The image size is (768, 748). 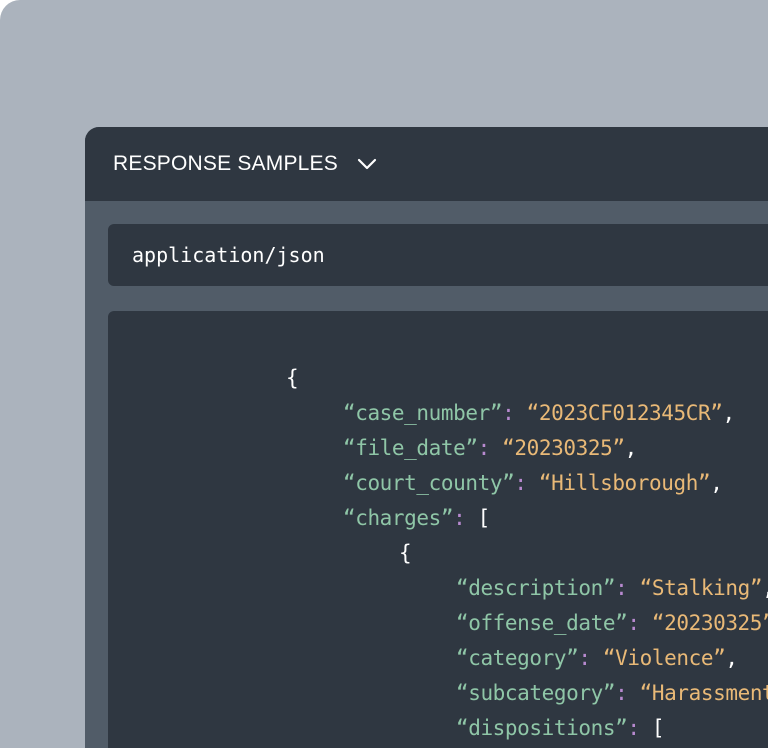 What do you see at coordinates (484, 463) in the screenshot?
I see `code-line-court-county: “court_county”: “Hillsborough”,` at bounding box center [484, 463].